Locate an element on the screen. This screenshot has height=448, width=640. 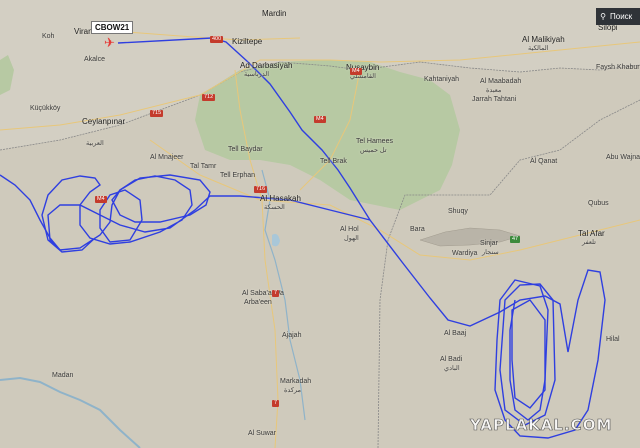
place-label: Mardin is located at coordinates (274, 13).